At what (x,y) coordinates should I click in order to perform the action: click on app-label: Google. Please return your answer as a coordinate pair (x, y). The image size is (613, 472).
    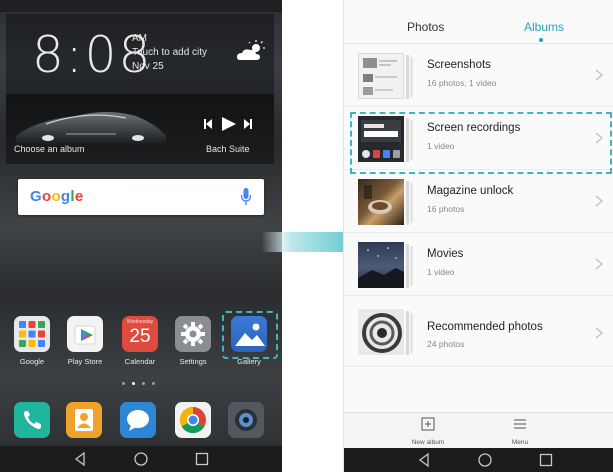
    Looking at the image, I should click on (32, 361).